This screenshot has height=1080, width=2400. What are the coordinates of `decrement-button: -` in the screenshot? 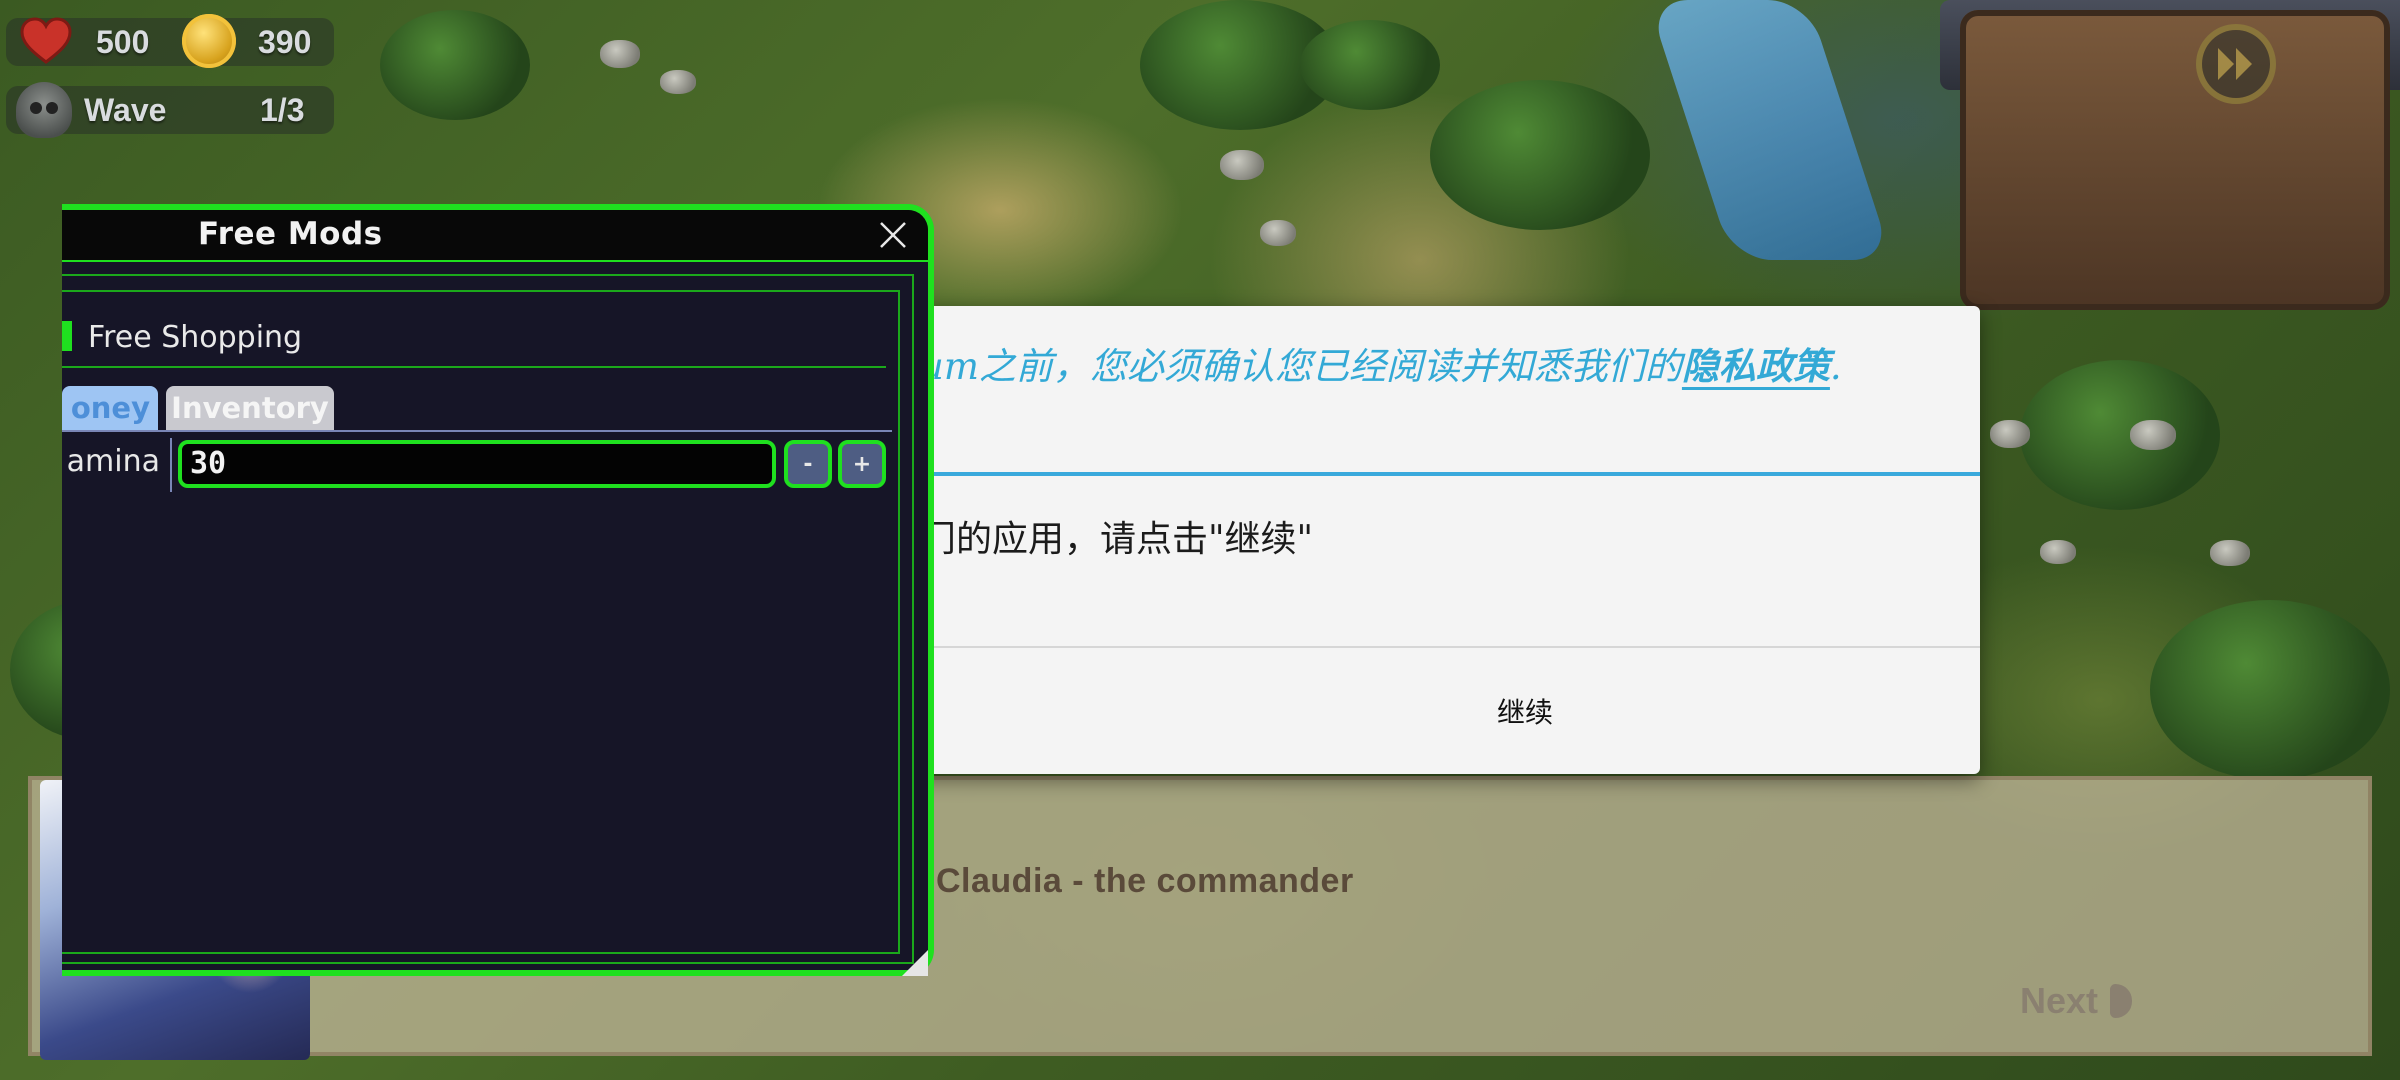 It's located at (808, 464).